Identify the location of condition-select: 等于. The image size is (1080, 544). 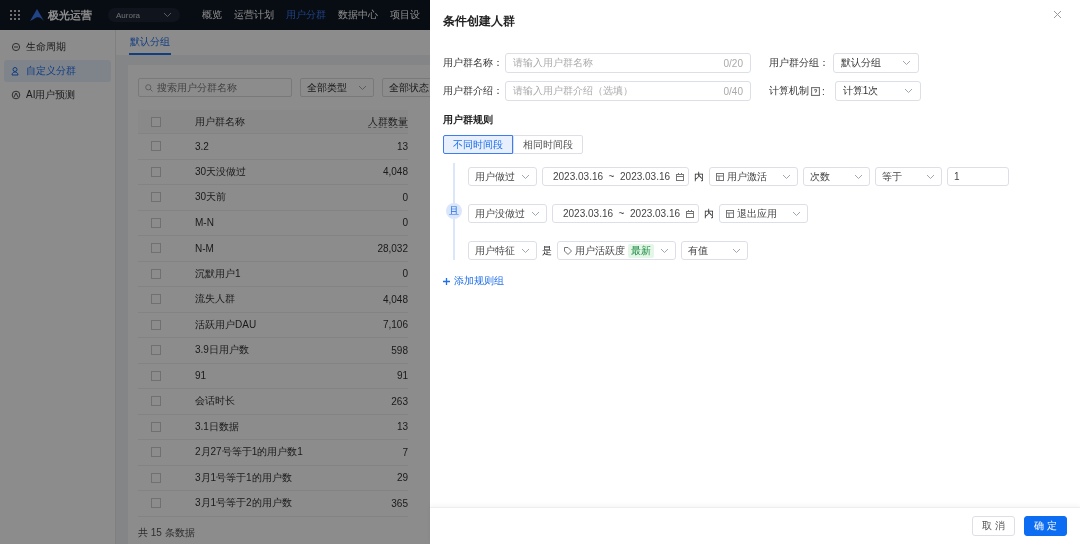
(909, 176).